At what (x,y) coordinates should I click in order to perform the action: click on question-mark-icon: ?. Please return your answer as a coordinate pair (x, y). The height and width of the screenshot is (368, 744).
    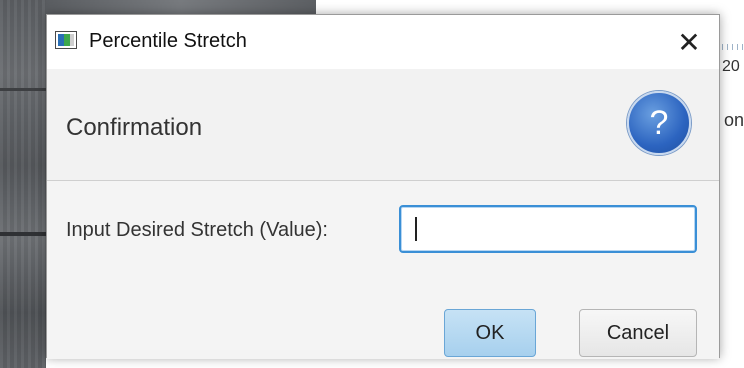
    Looking at the image, I should click on (659, 123).